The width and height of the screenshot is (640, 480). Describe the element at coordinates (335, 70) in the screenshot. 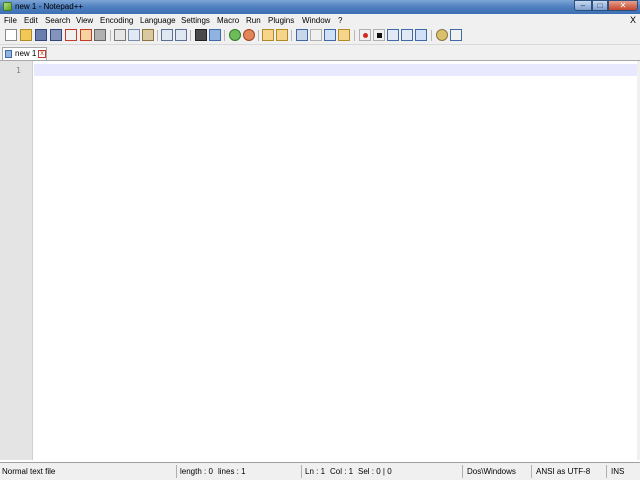

I see `current-line-highlight` at that location.